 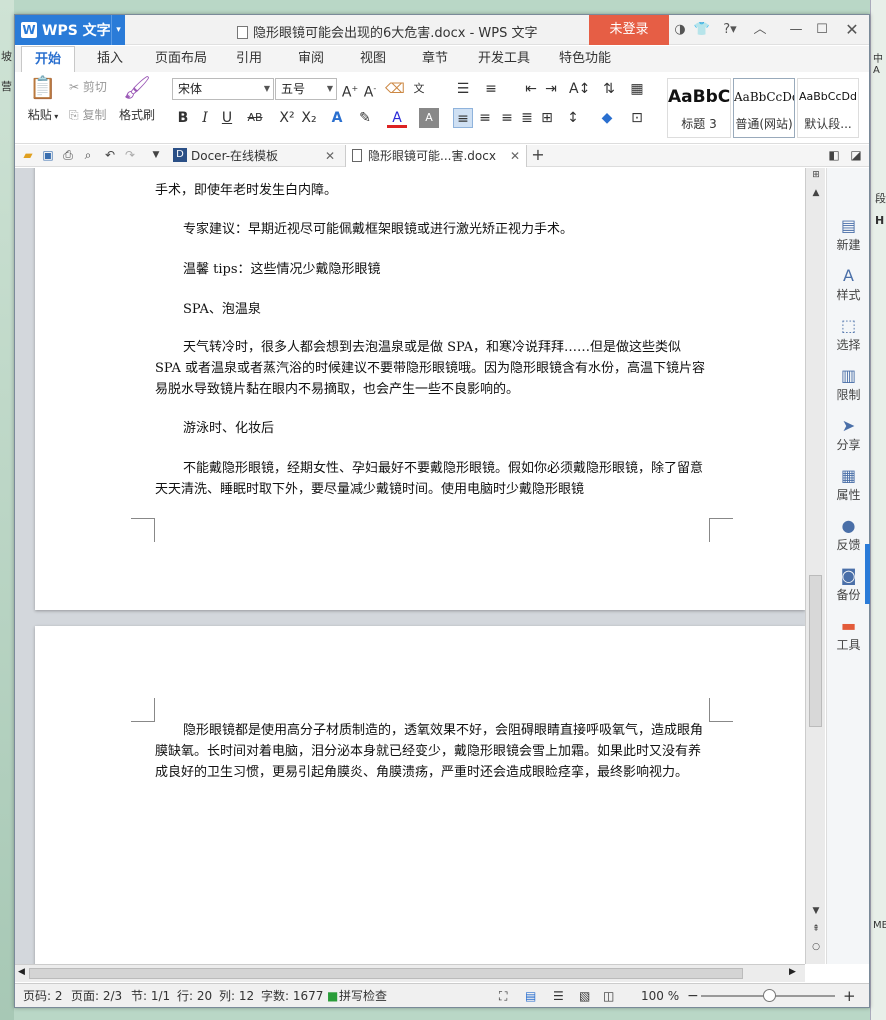 What do you see at coordinates (848, 634) in the screenshot?
I see `side-tools: ▬ 工具` at bounding box center [848, 634].